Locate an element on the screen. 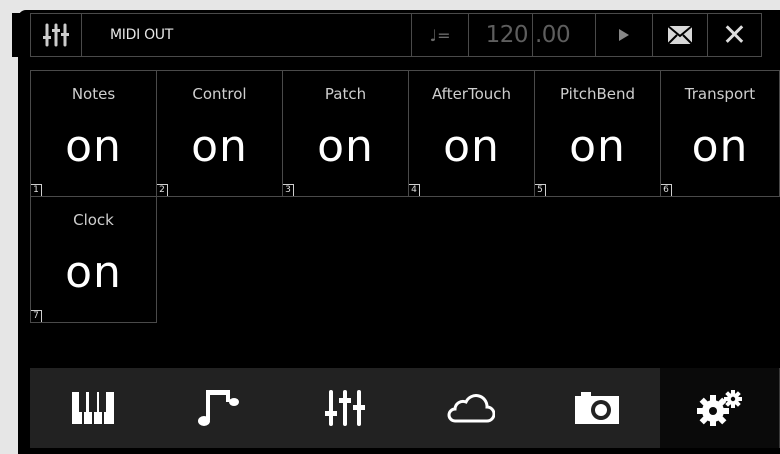 Image resolution: width=780 pixels, height=454 pixels. gears-icon is located at coordinates (720, 408).